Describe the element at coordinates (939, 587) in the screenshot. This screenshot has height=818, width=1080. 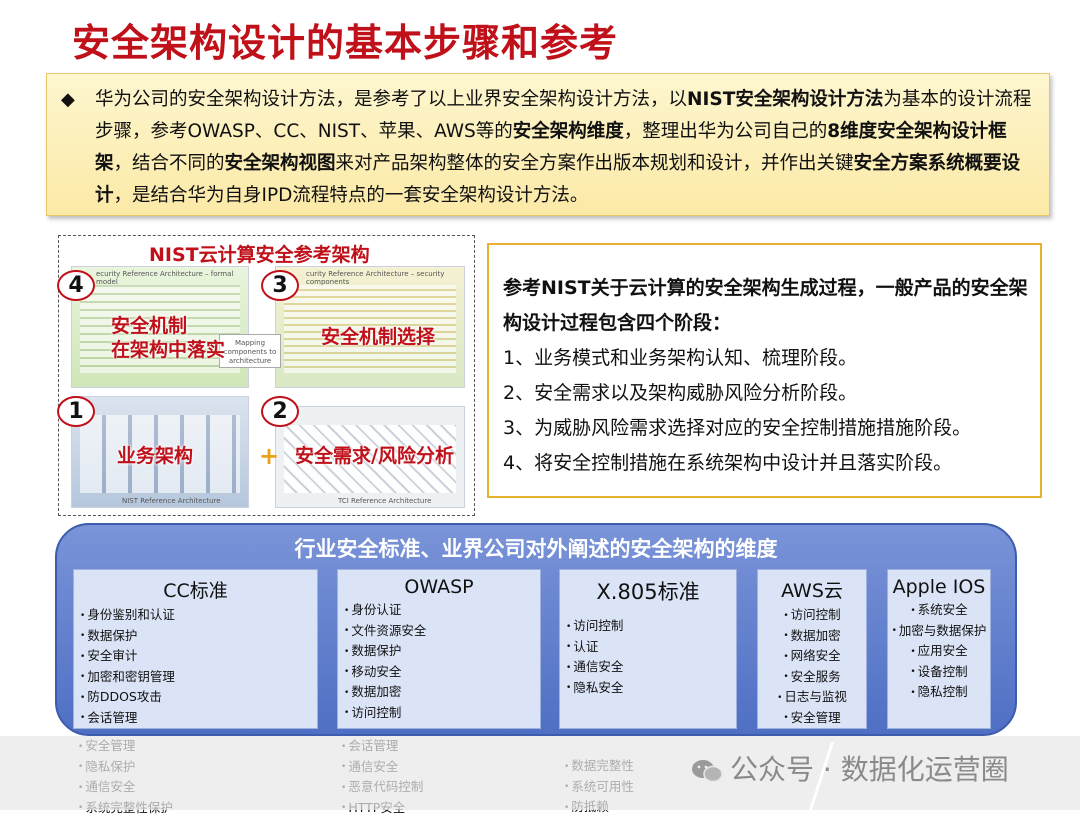
I see `card-title: Apple IOS` at that location.